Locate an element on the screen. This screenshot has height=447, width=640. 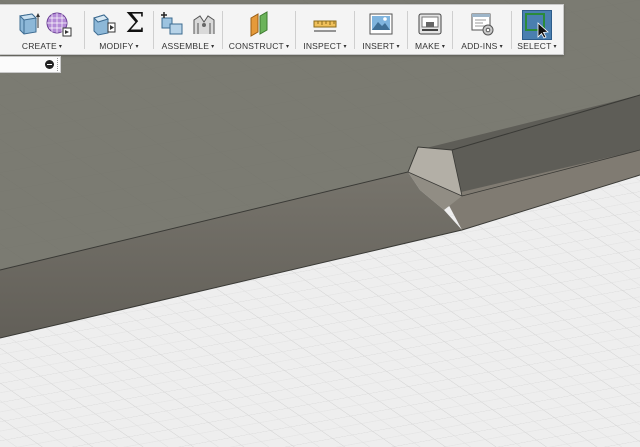
new-component-icon is located at coordinates (172, 24).